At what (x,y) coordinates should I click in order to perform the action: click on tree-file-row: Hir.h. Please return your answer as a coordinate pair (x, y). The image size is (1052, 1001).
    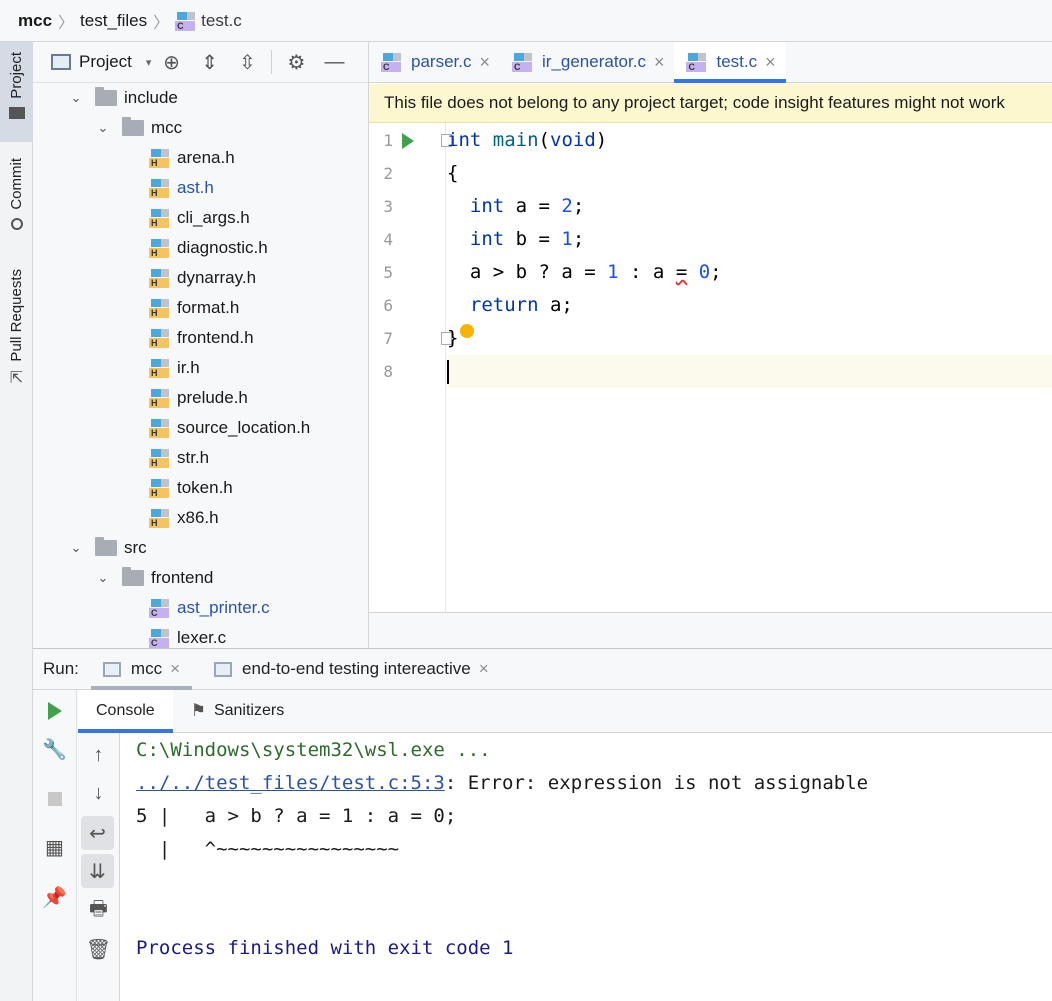
    Looking at the image, I should click on (200, 368).